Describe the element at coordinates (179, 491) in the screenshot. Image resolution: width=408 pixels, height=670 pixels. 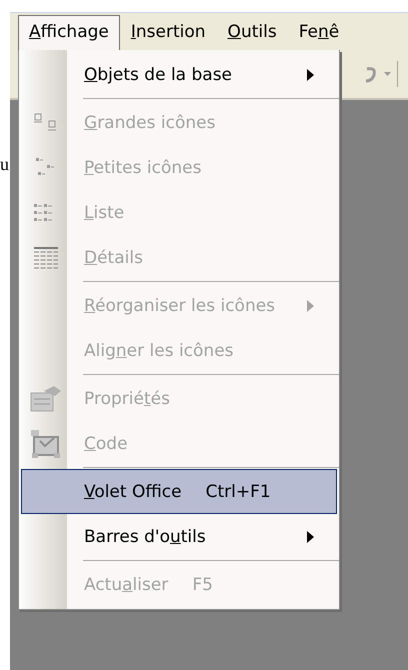
I see `menu-item: Volet Office Ctrl+F1` at that location.